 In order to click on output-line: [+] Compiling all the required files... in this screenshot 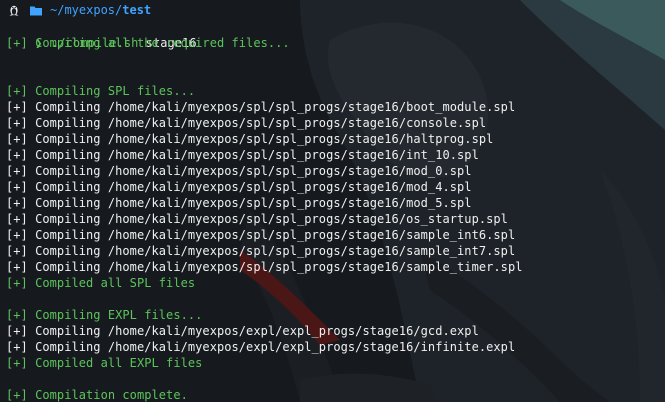, I will do `click(148, 43)`.